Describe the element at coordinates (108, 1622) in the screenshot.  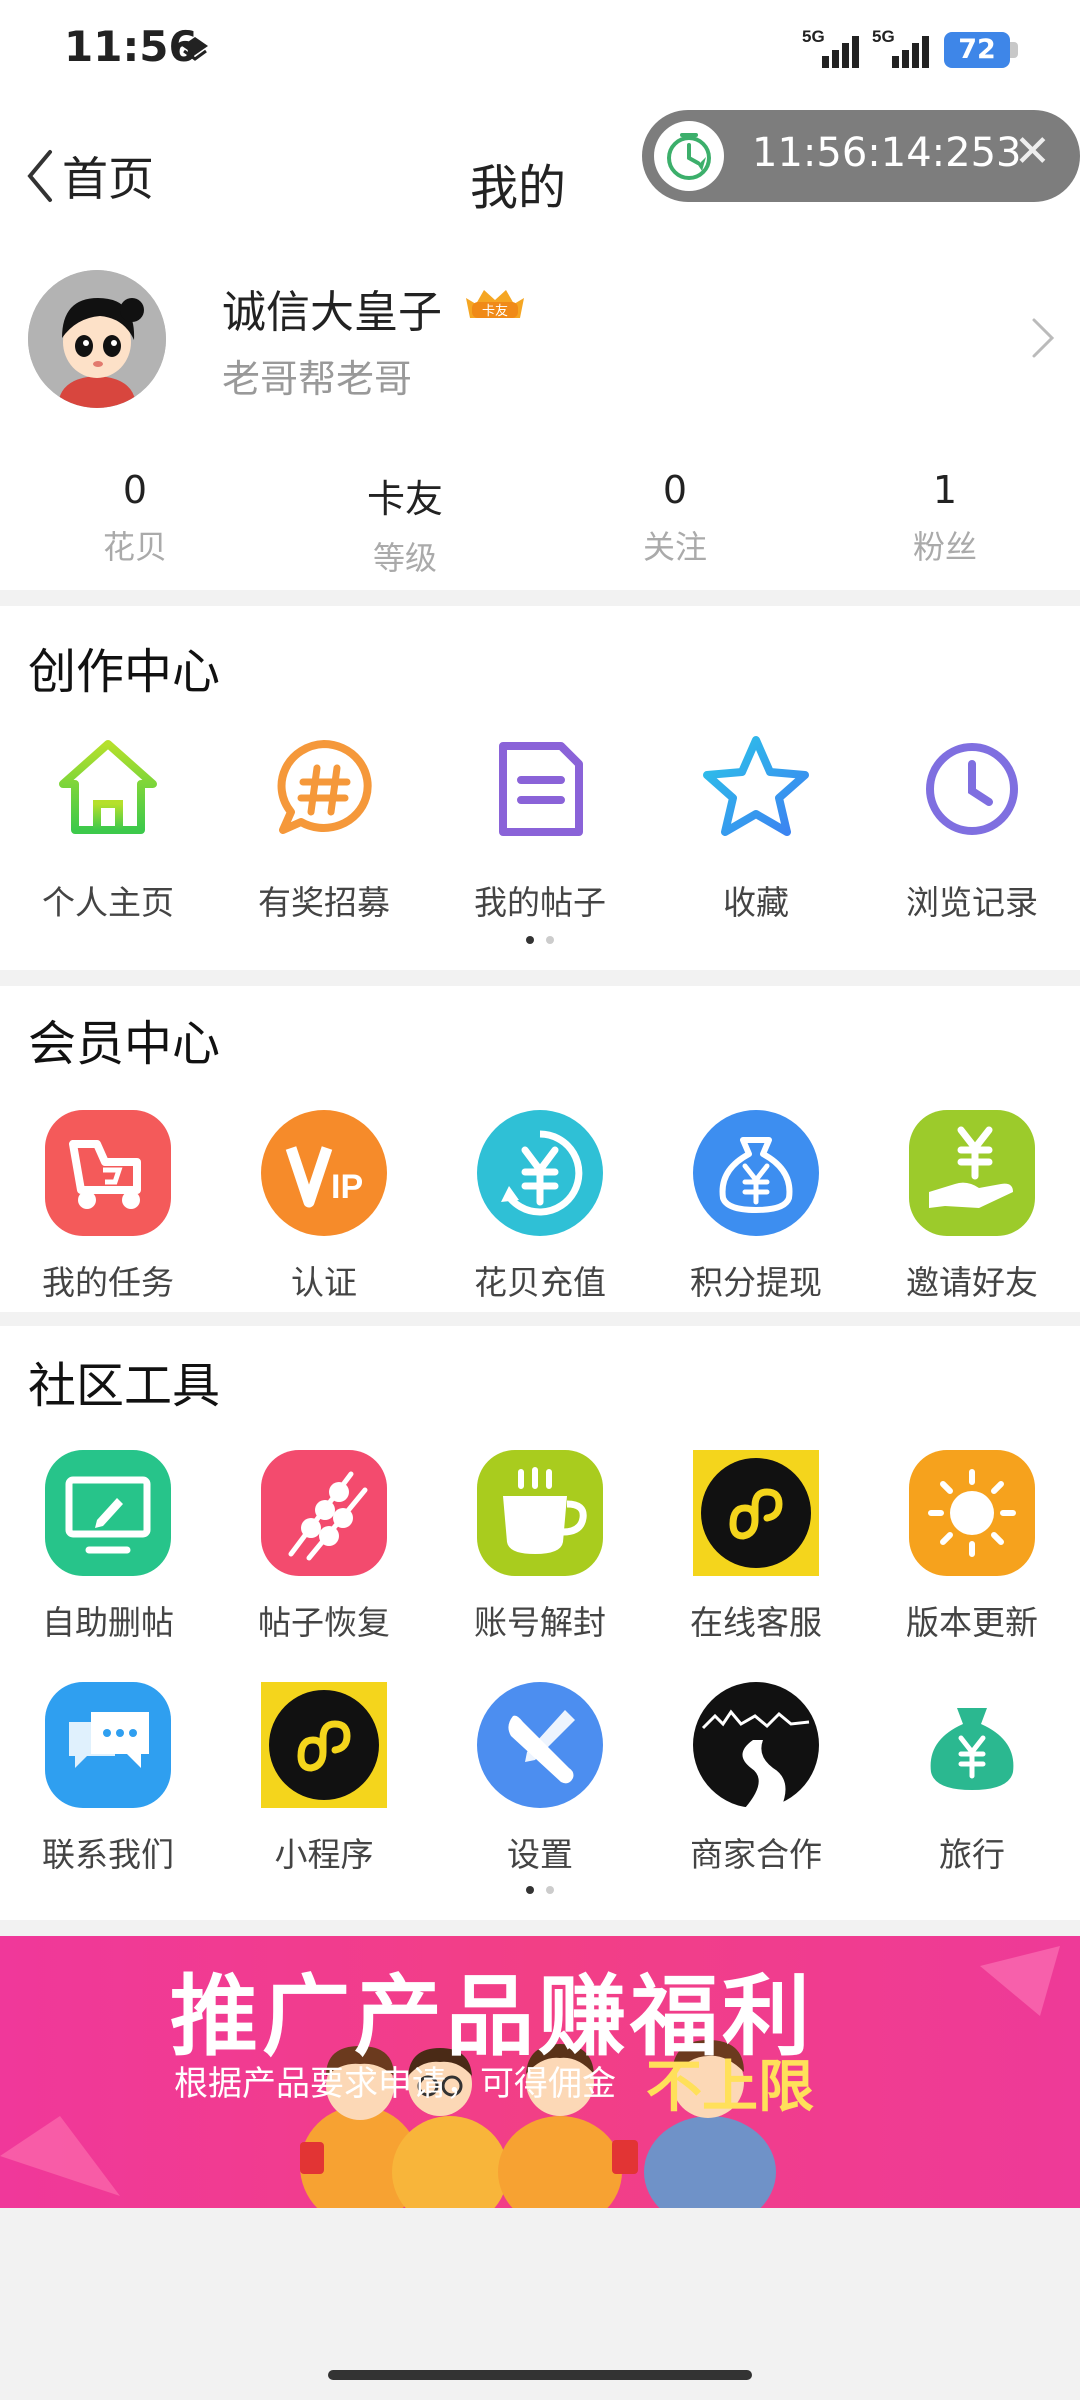
I see `grid-label: 自助删帖` at that location.